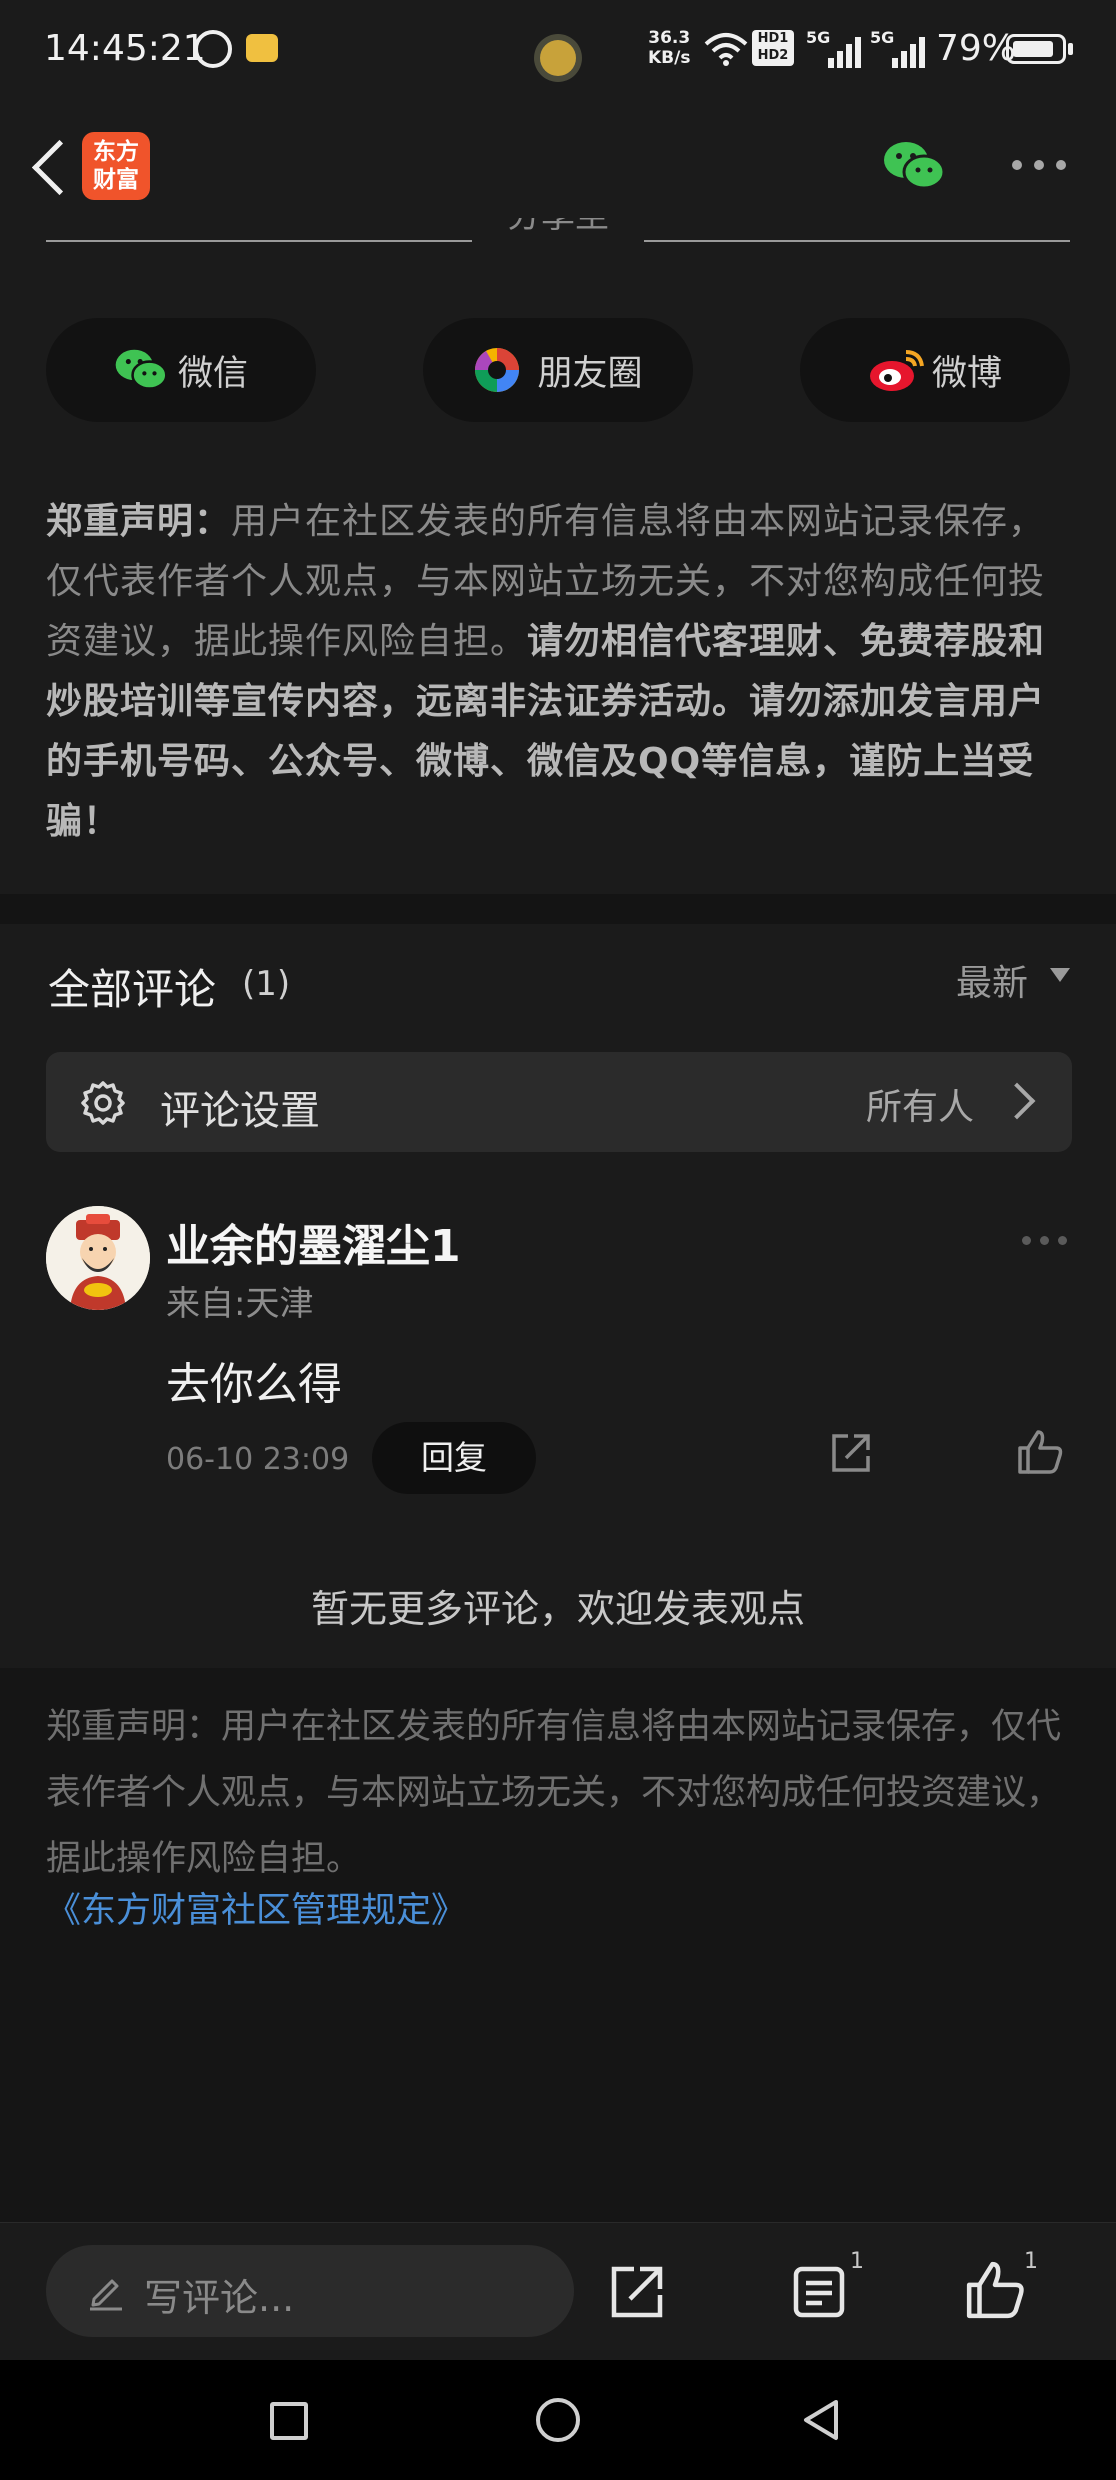  What do you see at coordinates (254, 1384) in the screenshot?
I see `comment-text: 去你么得` at bounding box center [254, 1384].